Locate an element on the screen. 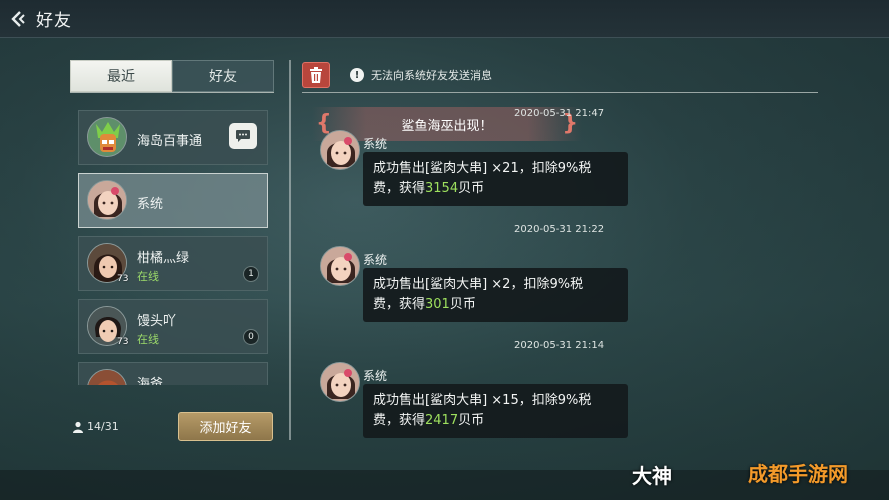 Image resolution: width=889 pixels, height=500 pixels. friend-name: 馒头吖 is located at coordinates (157, 321).